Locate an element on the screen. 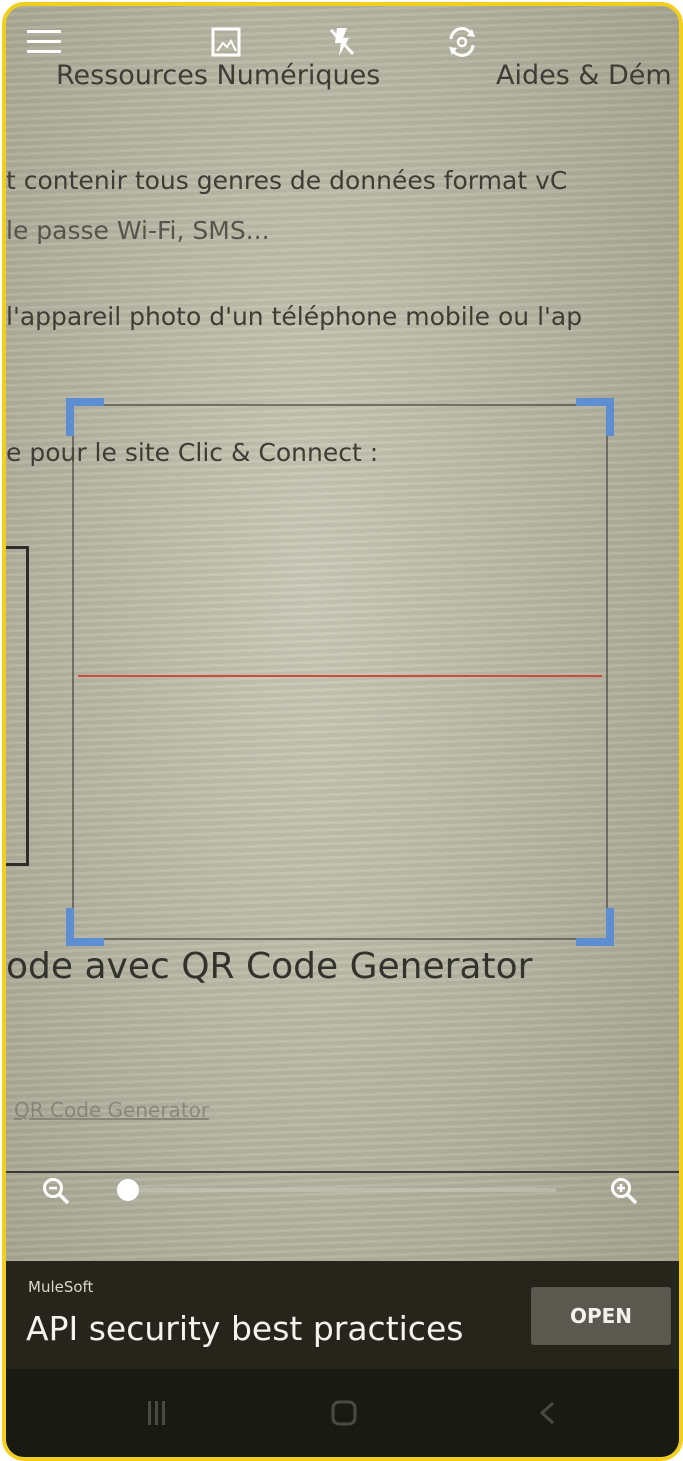  back-icon is located at coordinates (548, 1413).